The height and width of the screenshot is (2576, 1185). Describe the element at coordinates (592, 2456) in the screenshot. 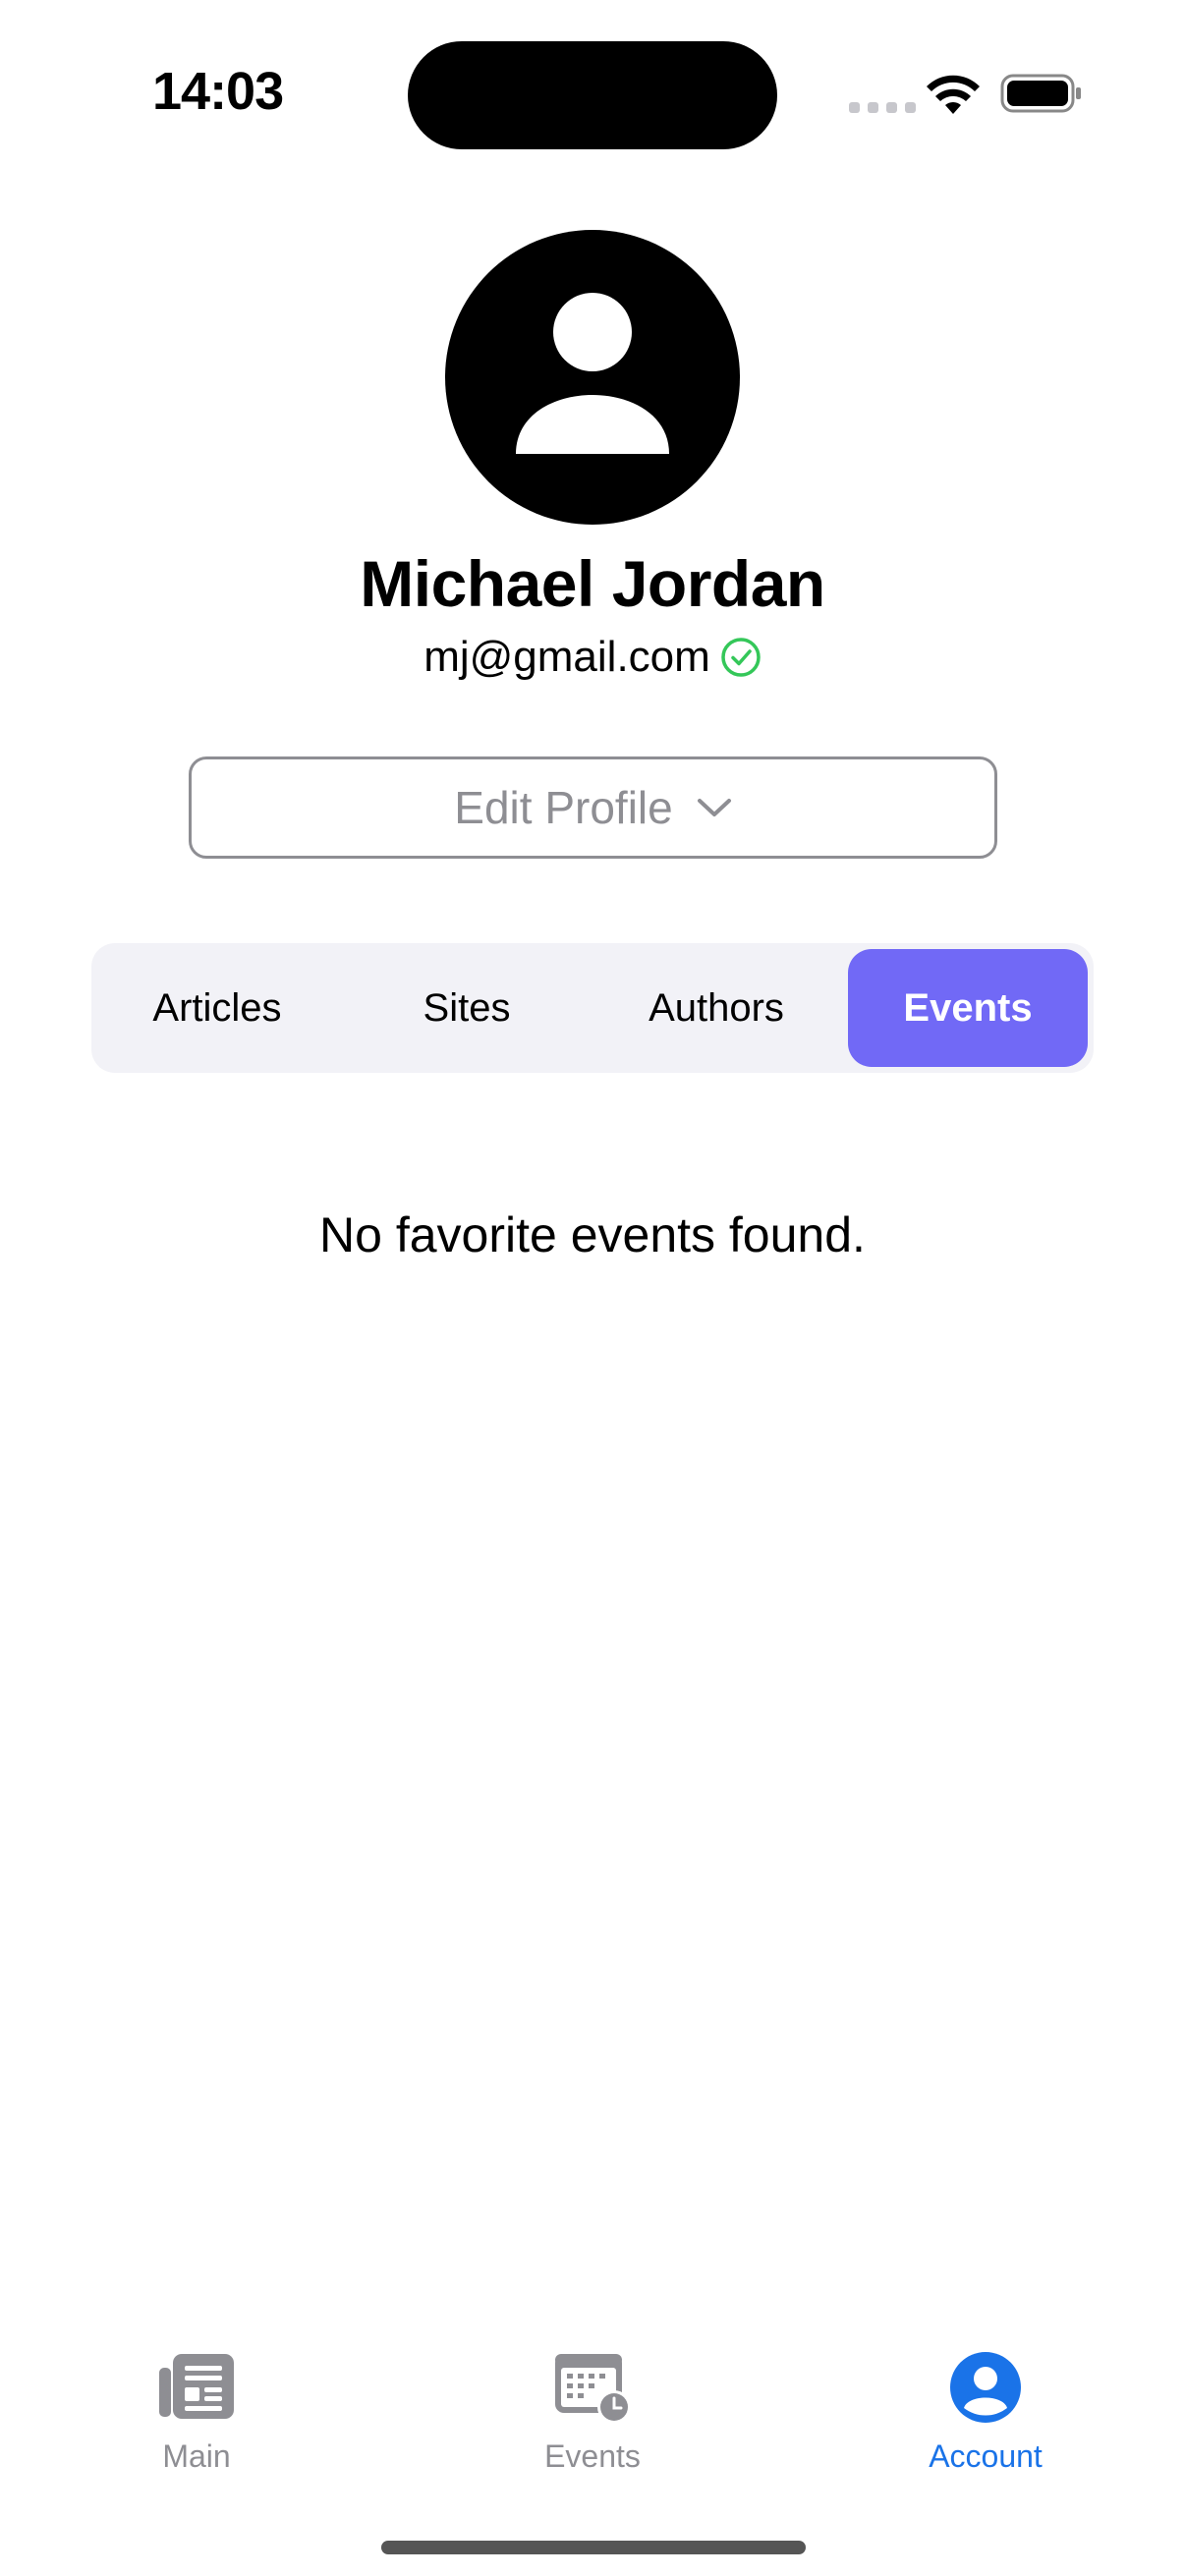

I see `tab-events-label: Events` at that location.